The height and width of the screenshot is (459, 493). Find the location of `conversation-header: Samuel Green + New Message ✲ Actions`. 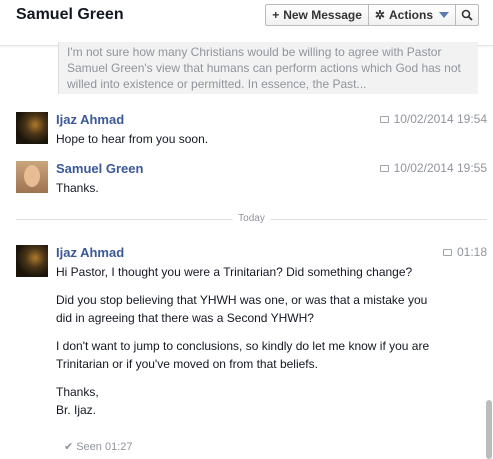

conversation-header: Samuel Green + New Message ✲ Actions is located at coordinates (246, 23).